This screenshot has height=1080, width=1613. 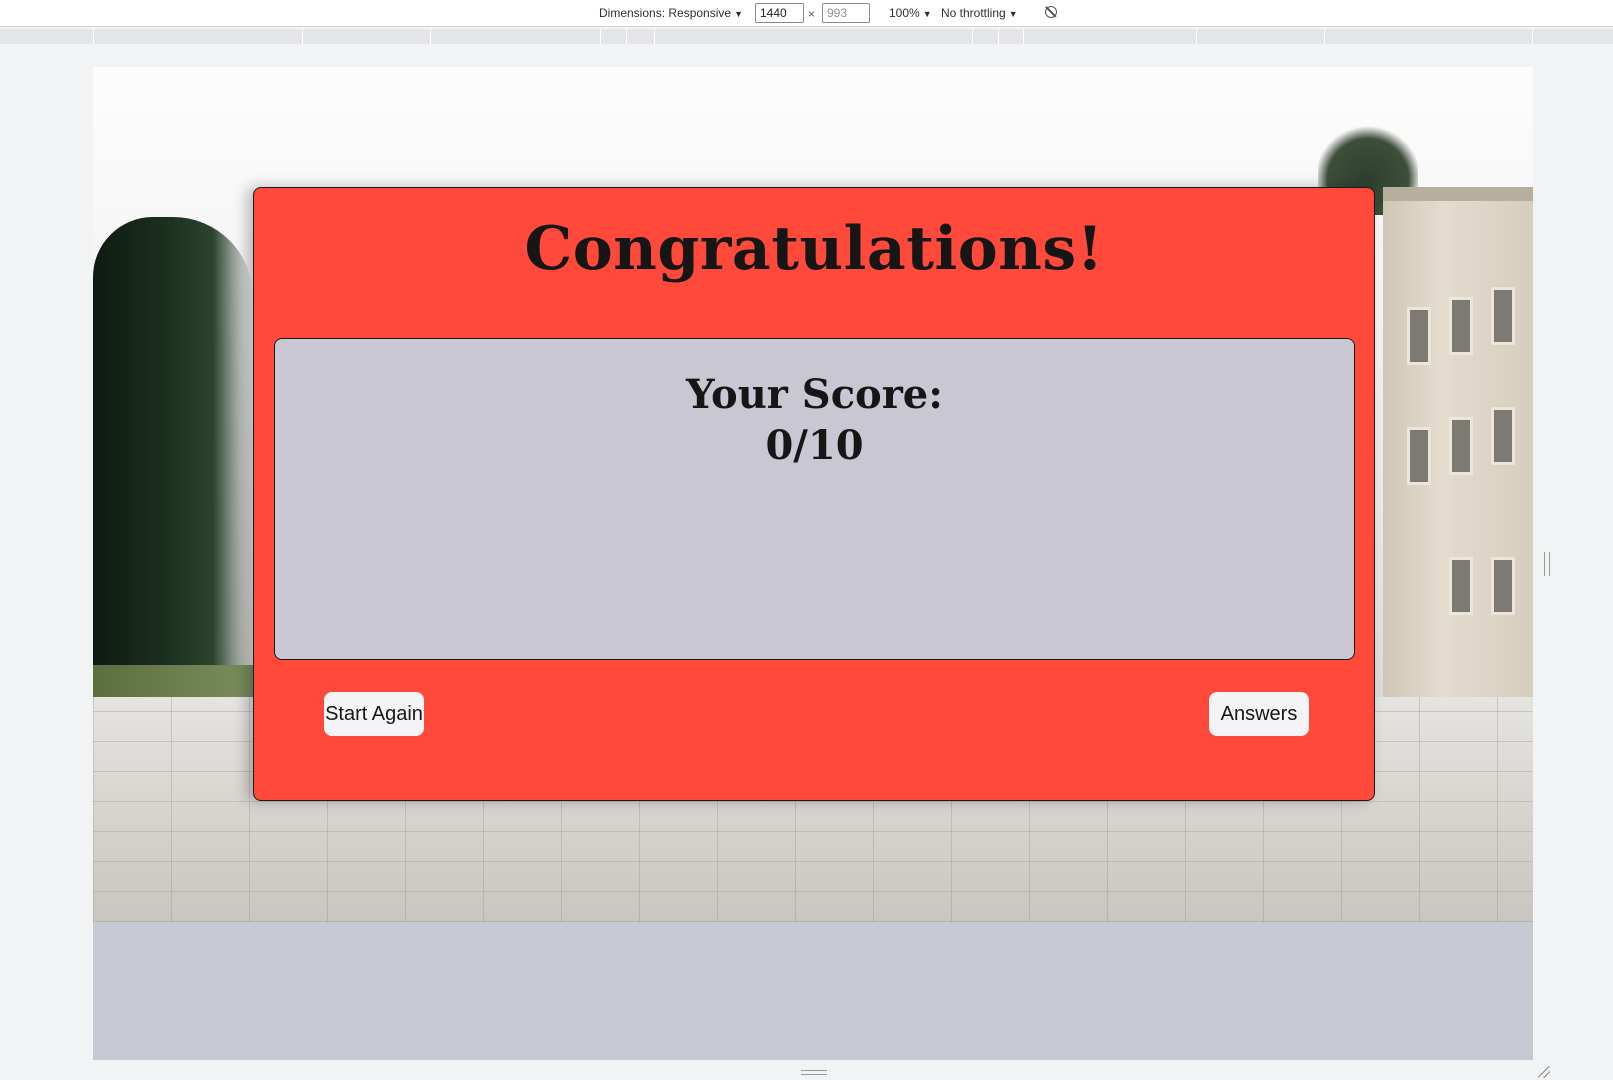 What do you see at coordinates (665, 13) in the screenshot?
I see `dimensions-label: Dimensions: Responsive` at bounding box center [665, 13].